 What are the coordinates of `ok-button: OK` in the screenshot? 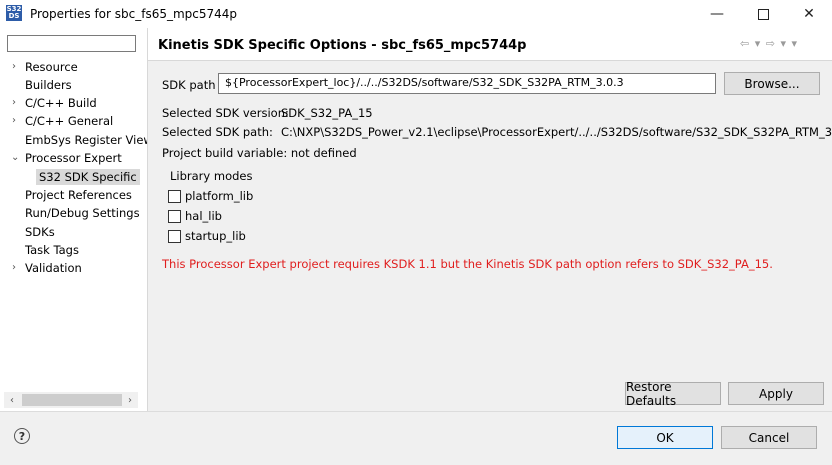 It's located at (665, 437).